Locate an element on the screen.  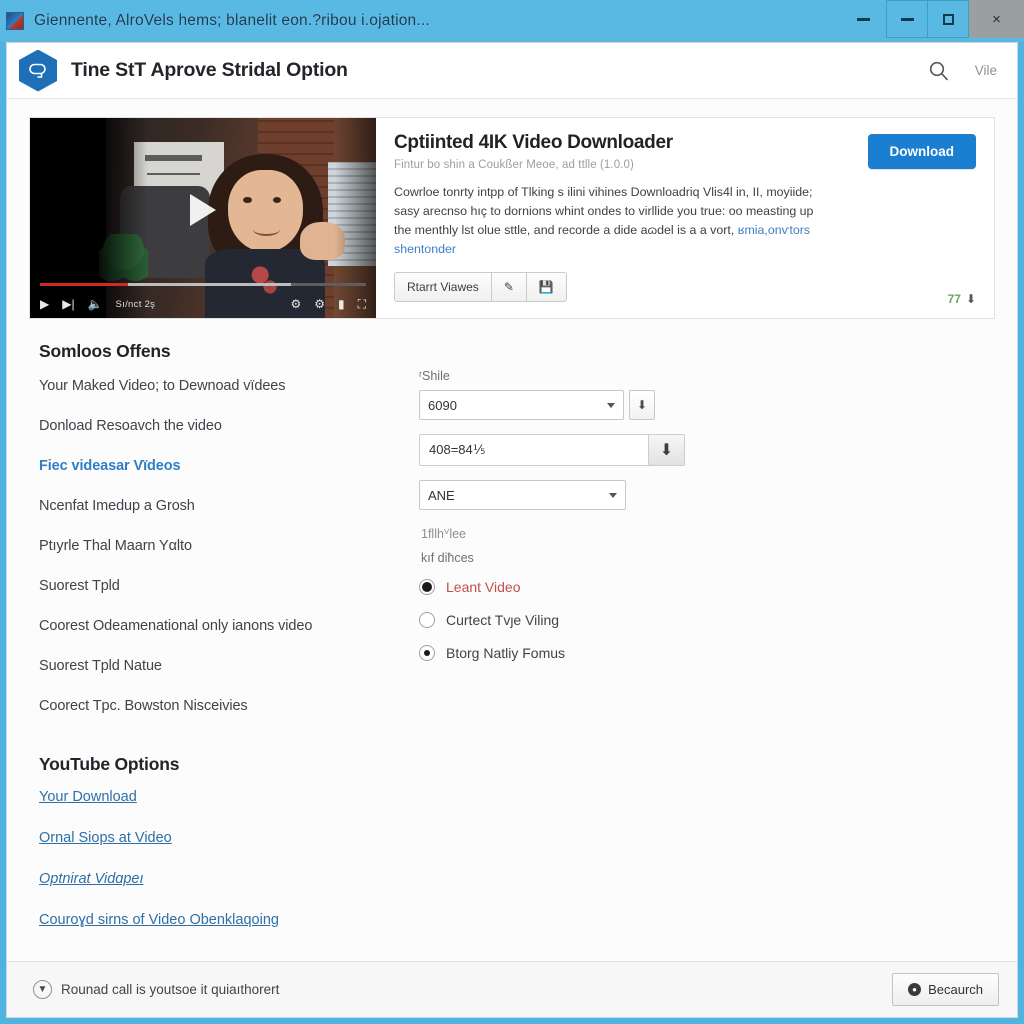
action-button-group: Rtarrt Viawes ✎ 💾 is located at coordinates (480, 287).